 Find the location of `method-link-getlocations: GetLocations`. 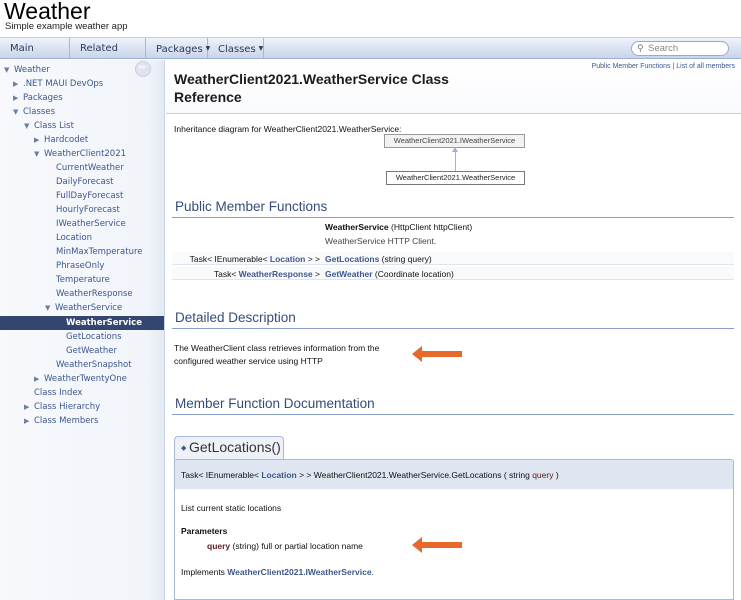

method-link-getlocations: GetLocations is located at coordinates (352, 259).